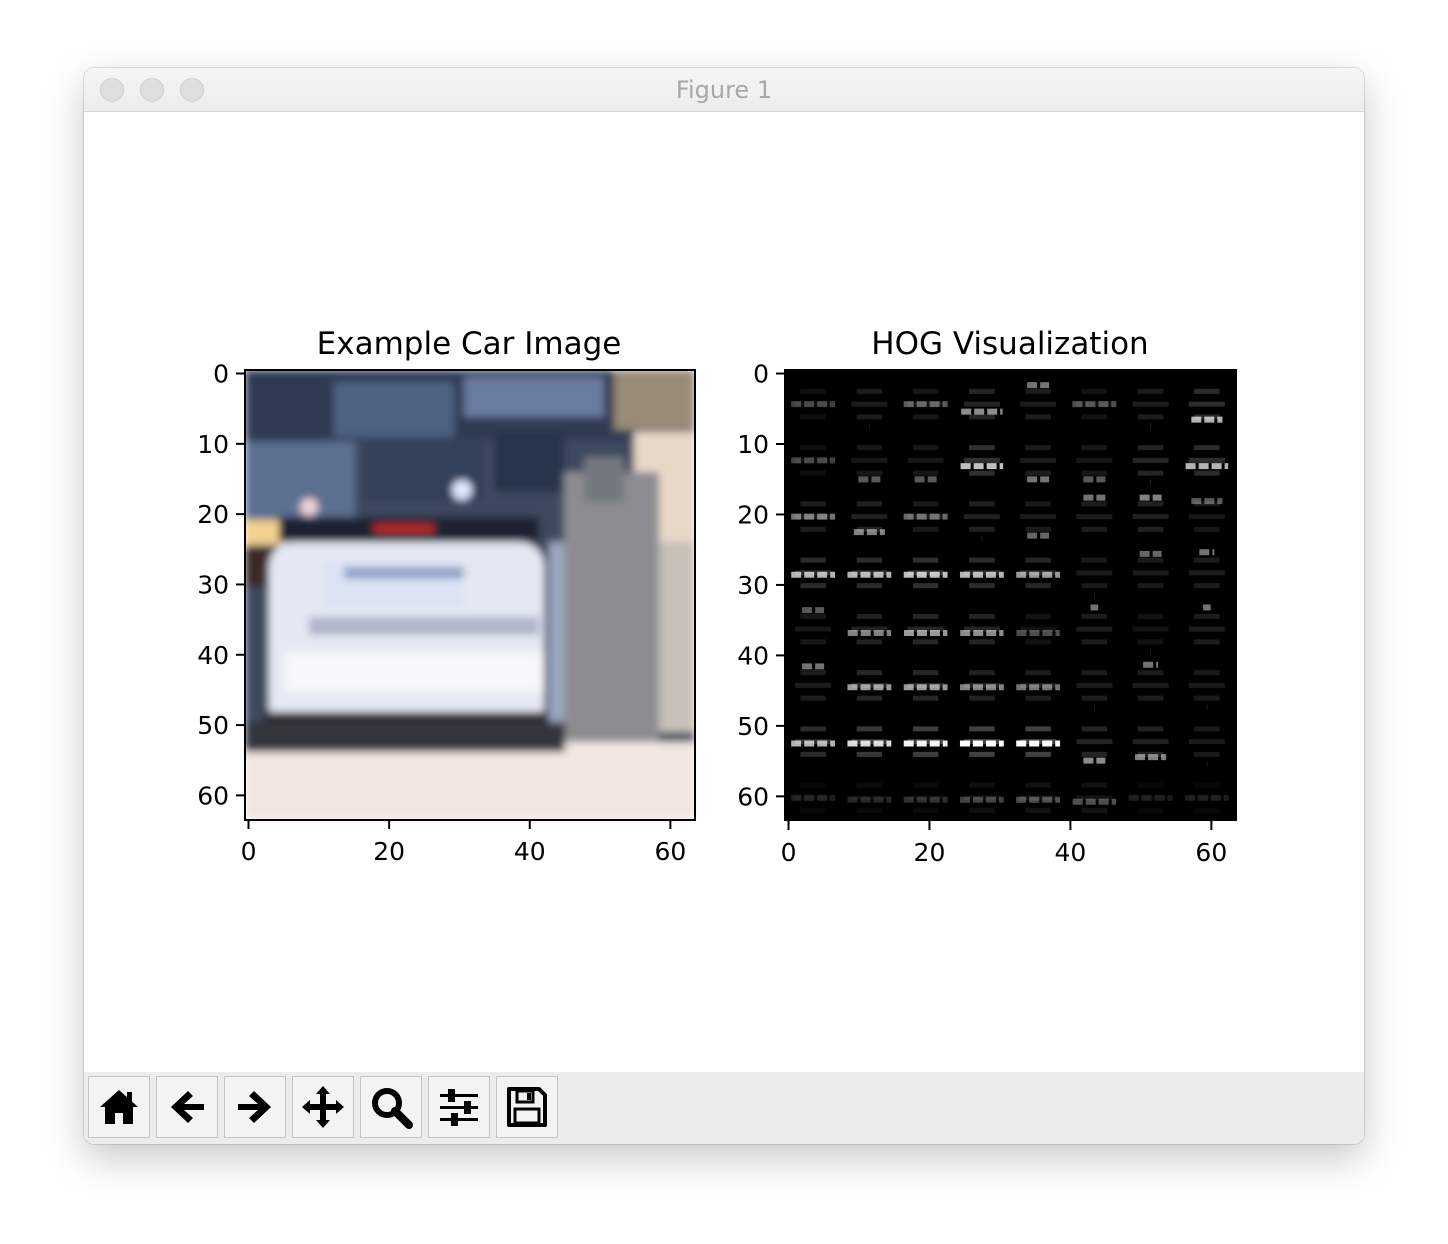 The height and width of the screenshot is (1244, 1448). I want to click on zoom-icon, so click(392, 1108).